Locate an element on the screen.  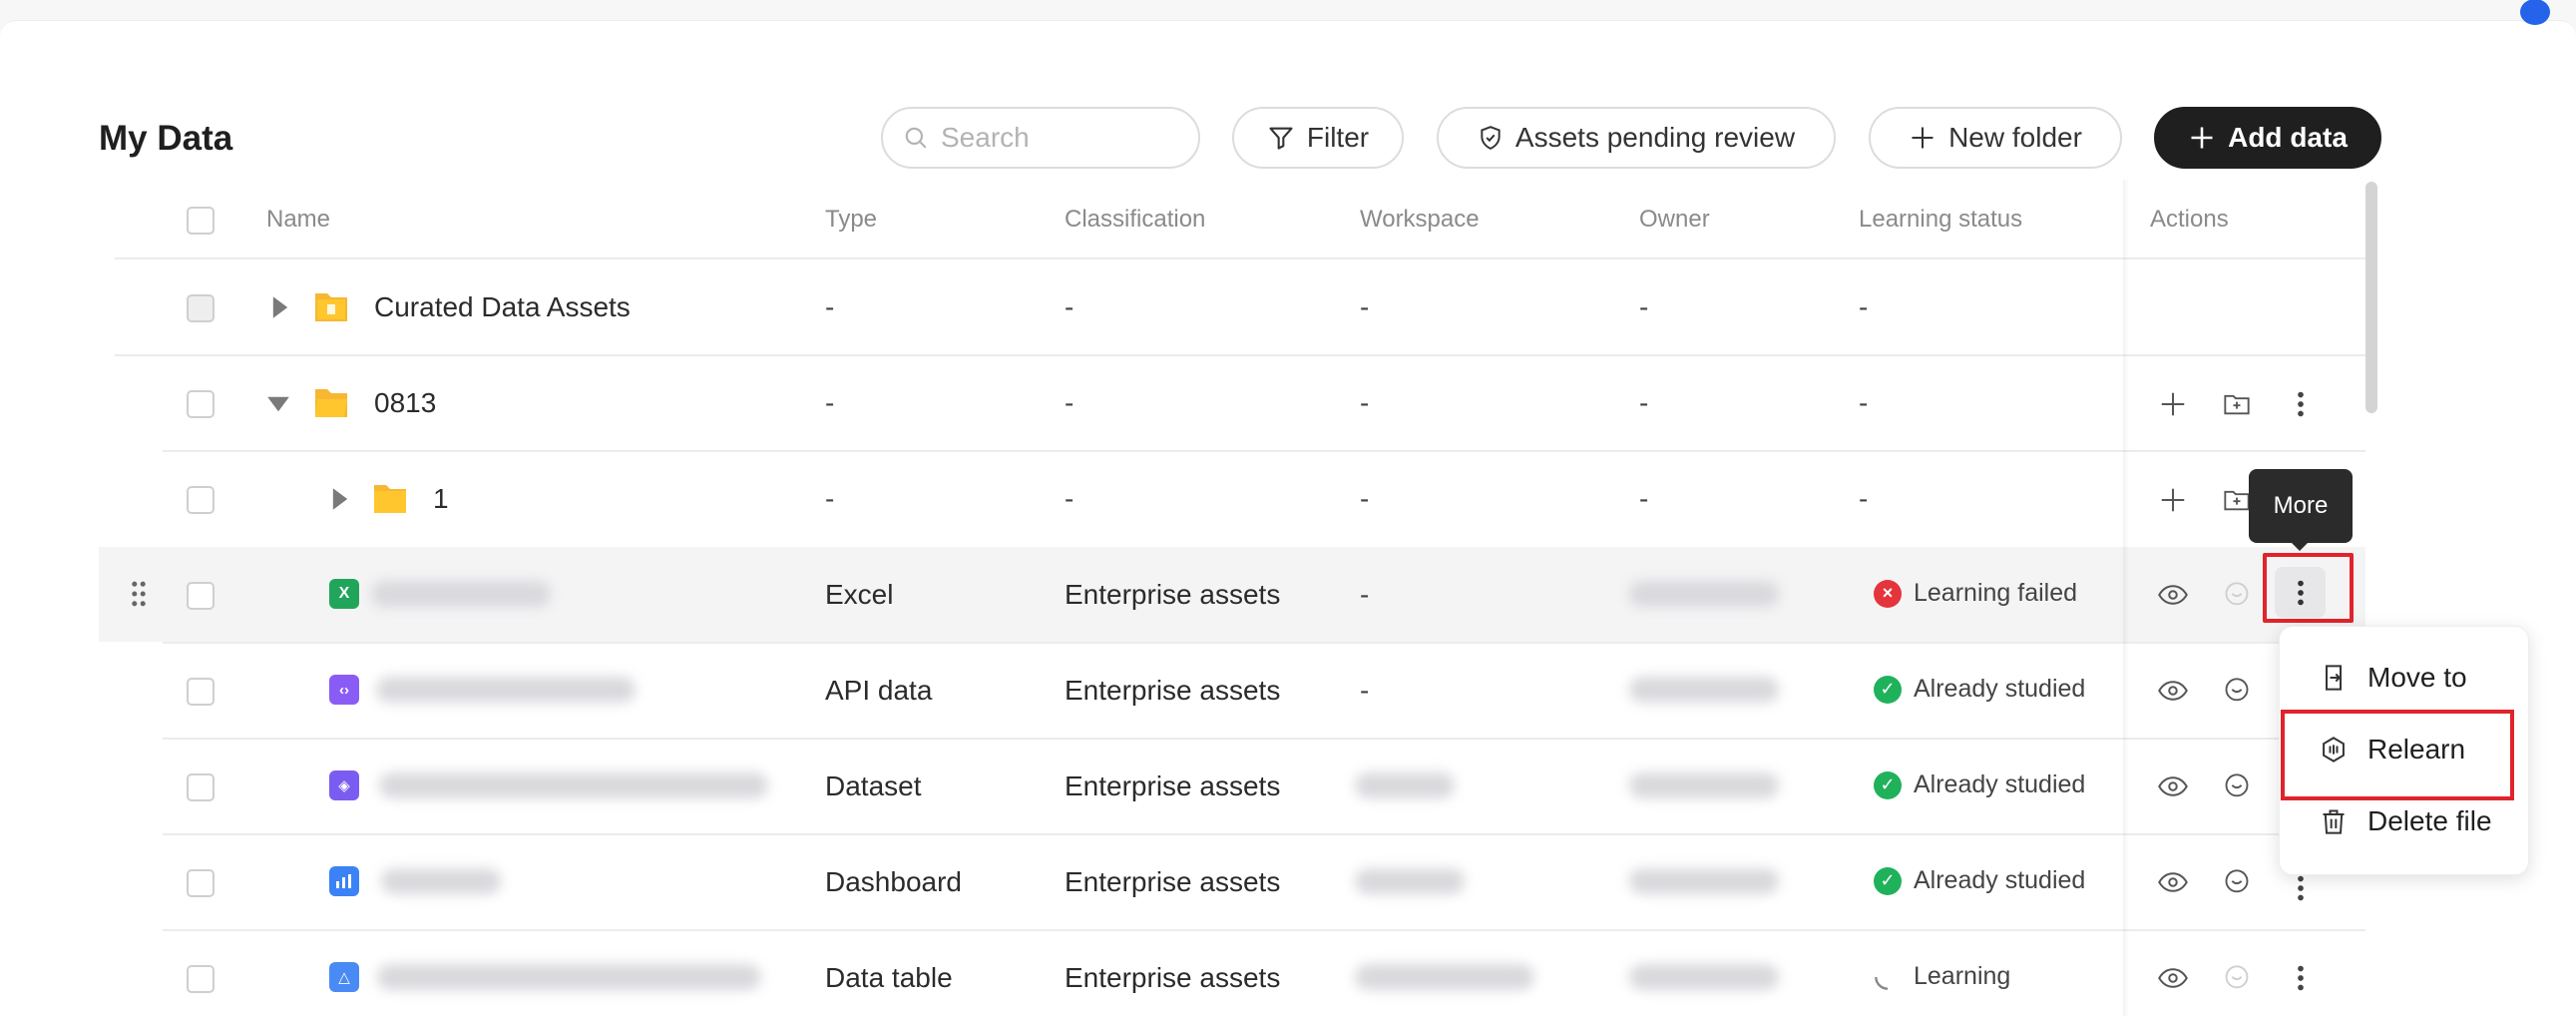
column-header-name: Name is located at coordinates (298, 220).